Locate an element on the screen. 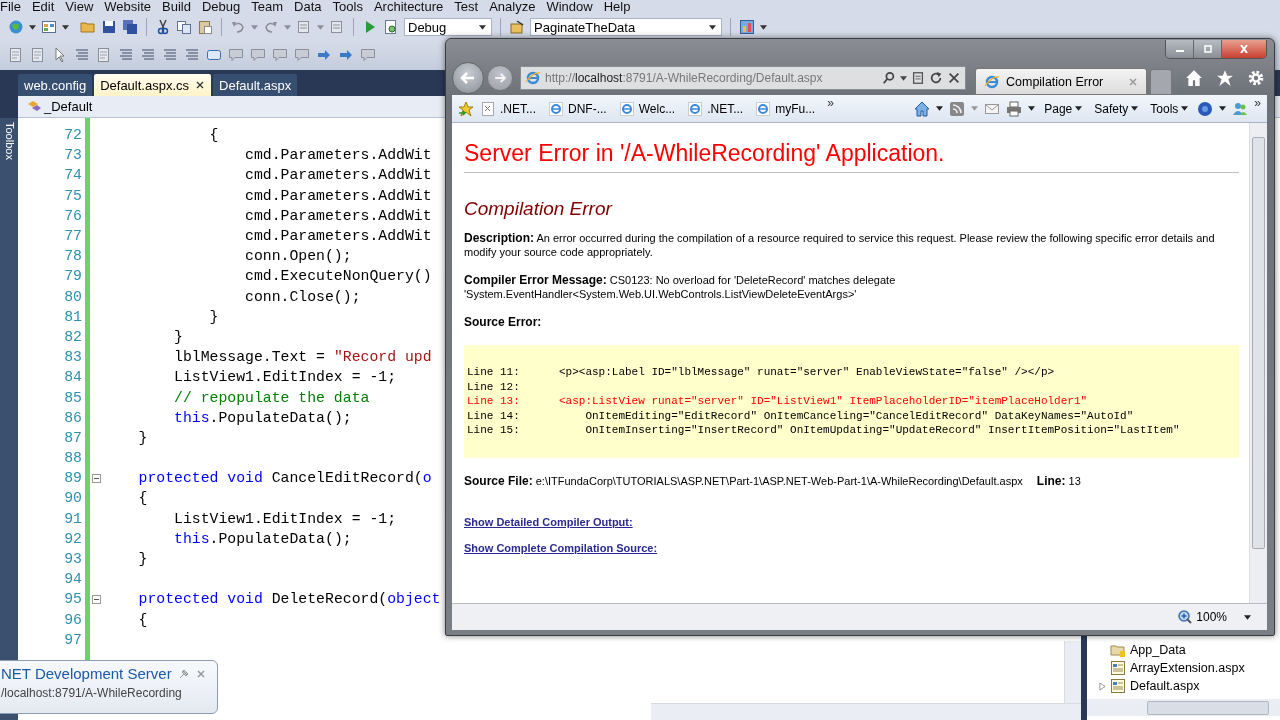  save-all-icon is located at coordinates (130, 27).